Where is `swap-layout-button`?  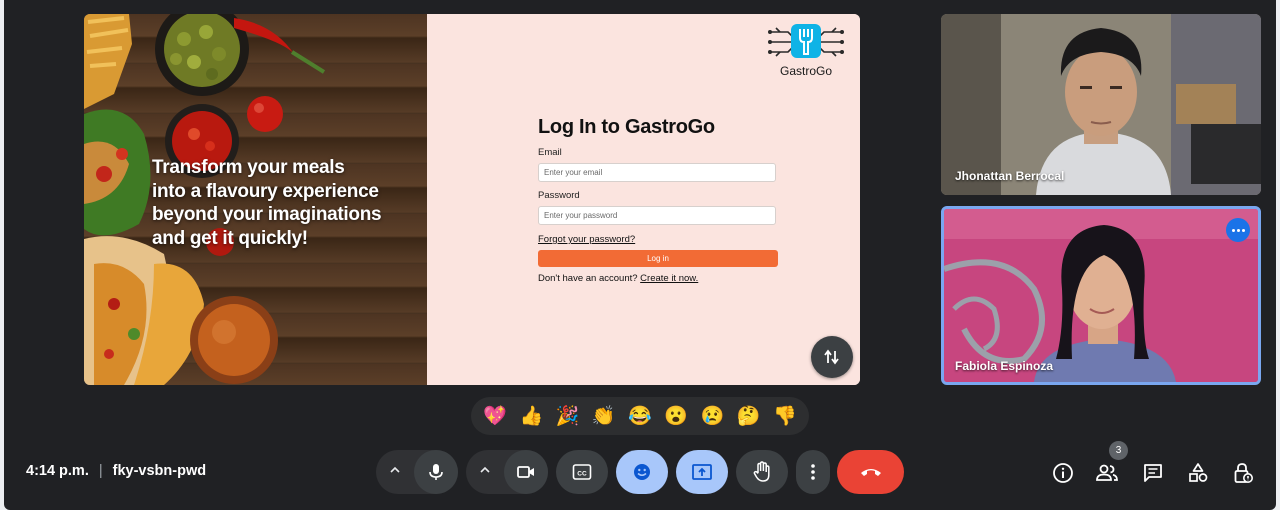 swap-layout-button is located at coordinates (832, 357).